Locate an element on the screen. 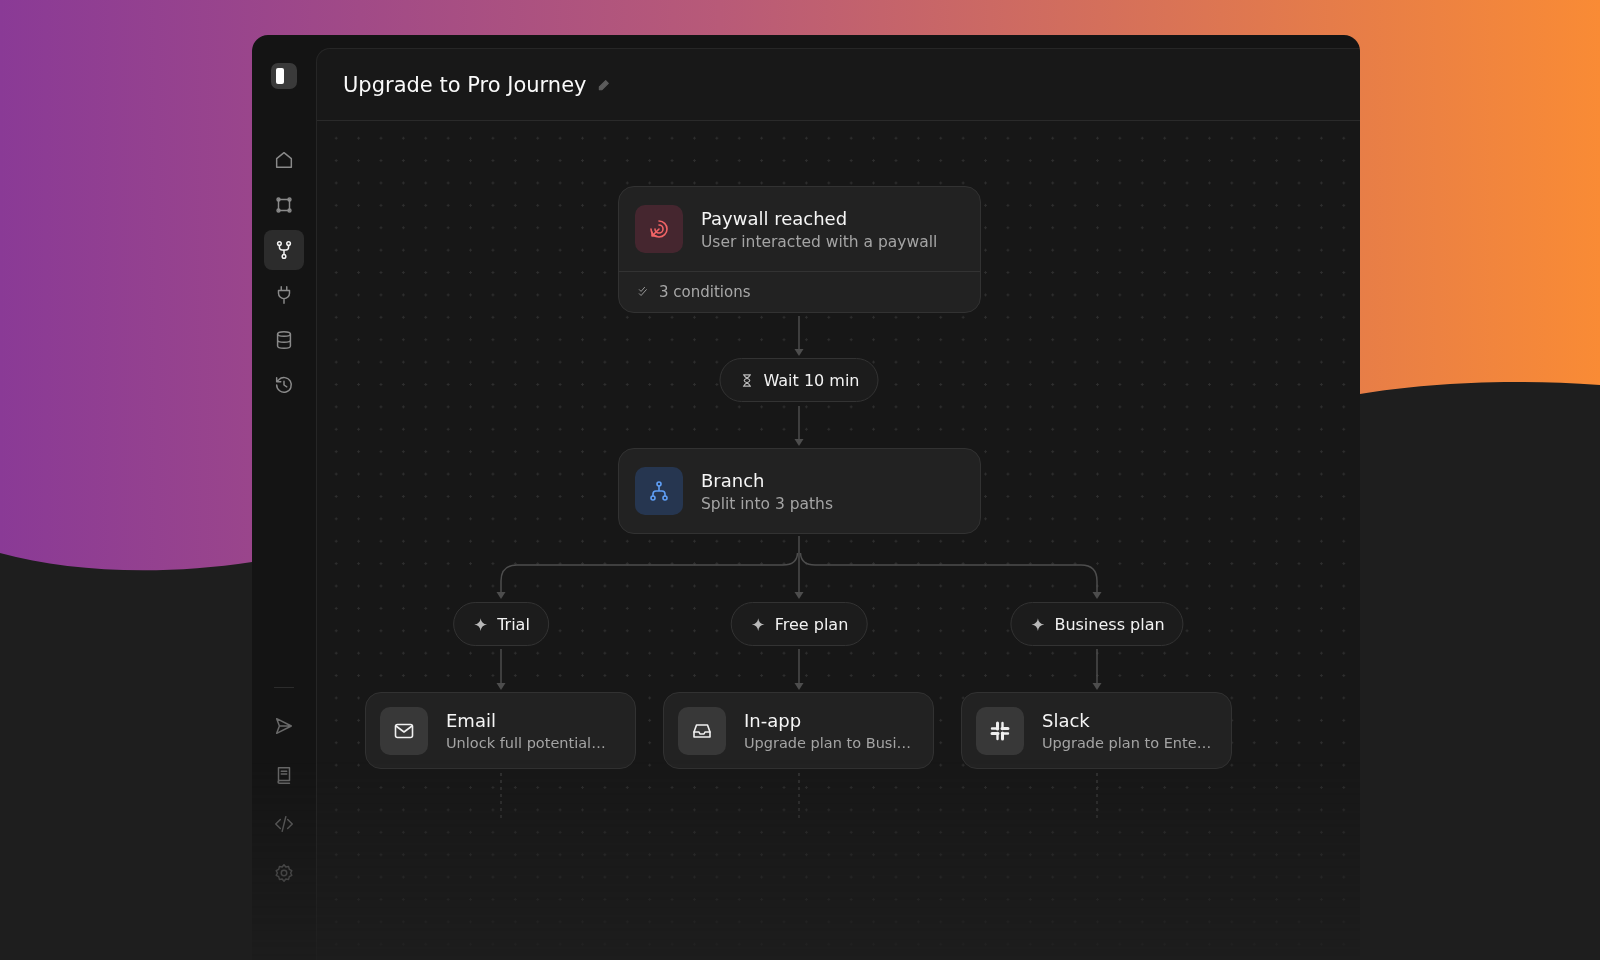 The height and width of the screenshot is (960, 1600). journey-title: Upgrade to Pro Journey is located at coordinates (465, 84).